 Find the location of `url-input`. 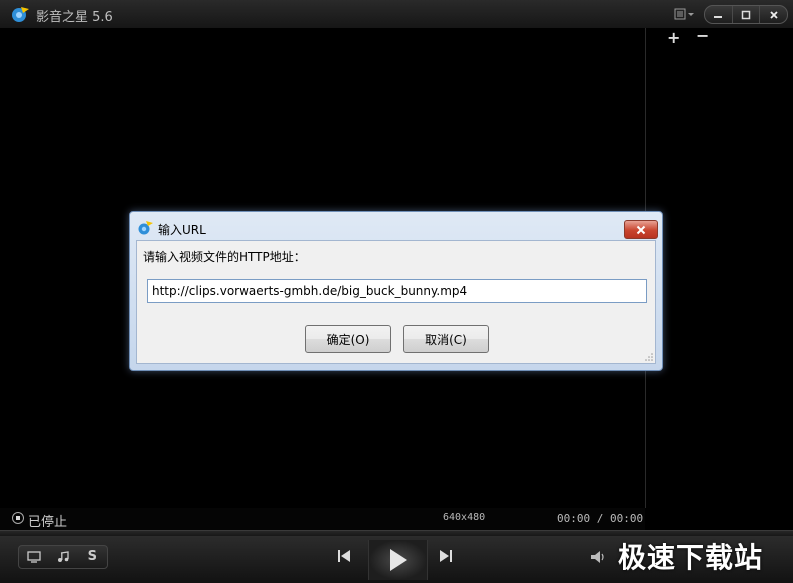

url-input is located at coordinates (397, 291).